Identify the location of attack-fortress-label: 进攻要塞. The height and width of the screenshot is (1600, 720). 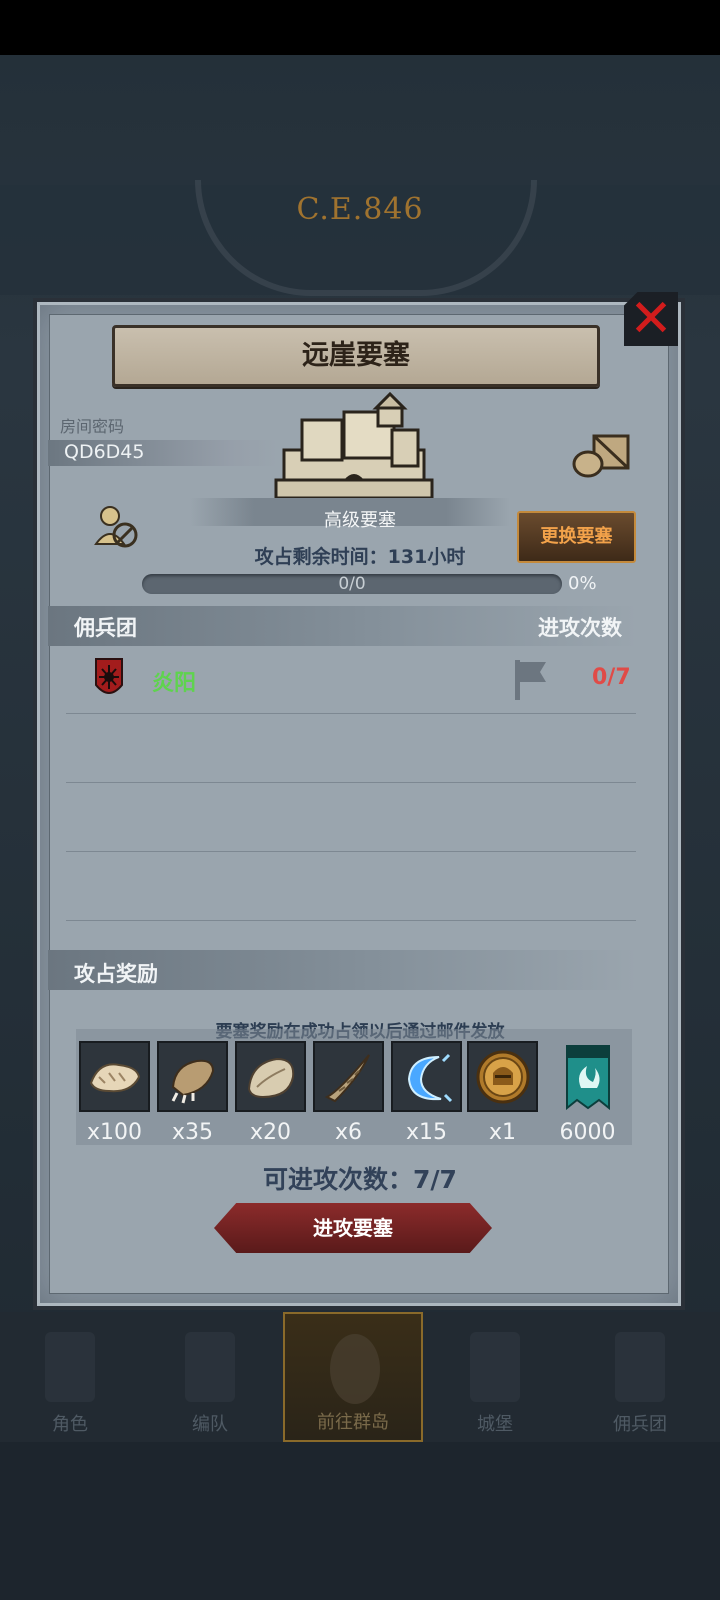
(353, 1228).